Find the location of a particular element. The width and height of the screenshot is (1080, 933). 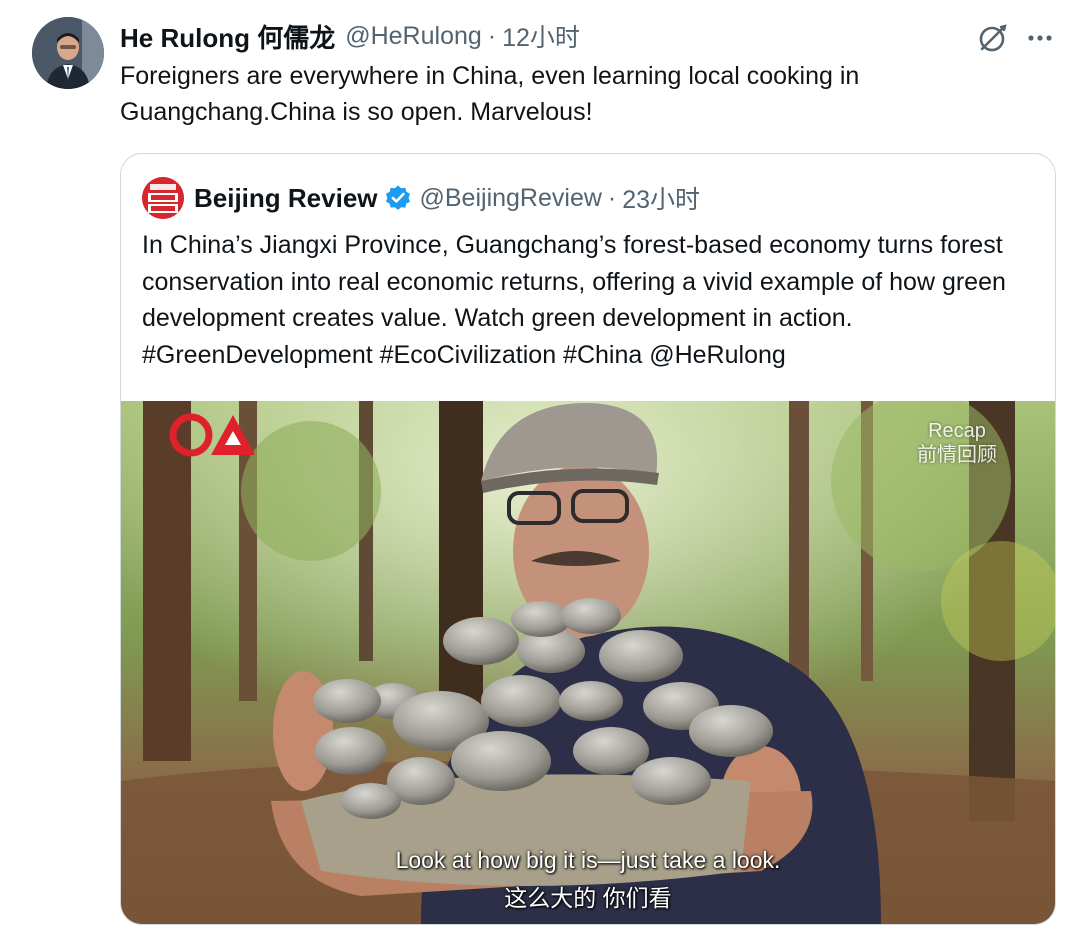

avatar is located at coordinates (68, 53).